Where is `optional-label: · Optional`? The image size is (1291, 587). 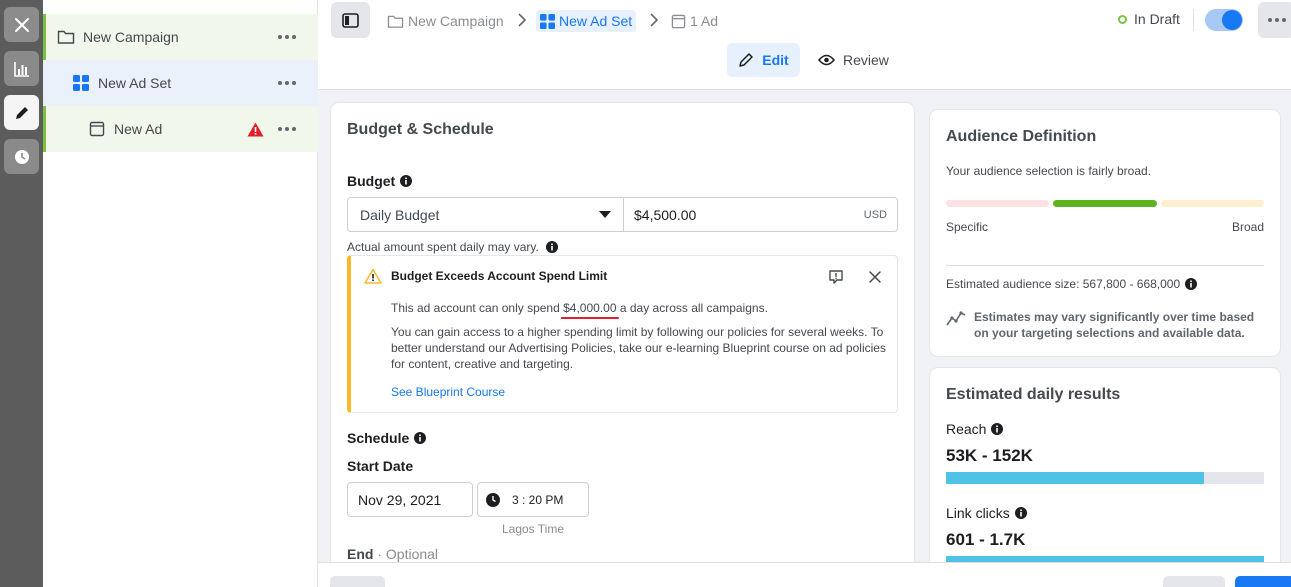
optional-label: · Optional is located at coordinates (408, 554).